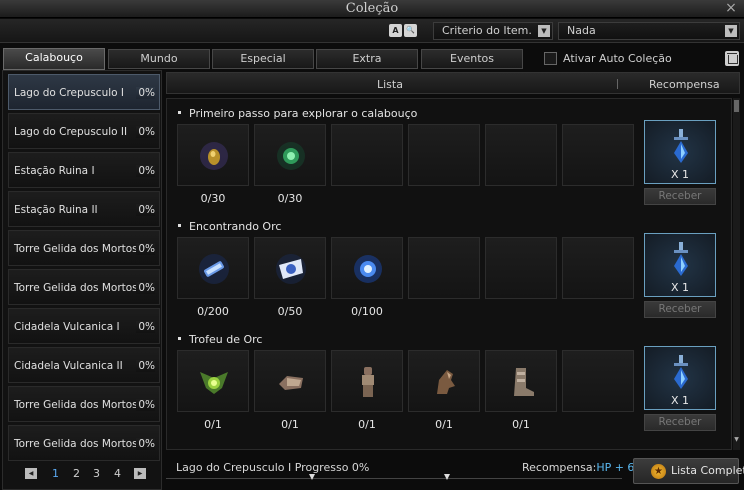 This screenshot has width=744, height=490. What do you see at coordinates (581, 467) in the screenshot?
I see `reward-summary: Recompensa:HP + 60` at bounding box center [581, 467].